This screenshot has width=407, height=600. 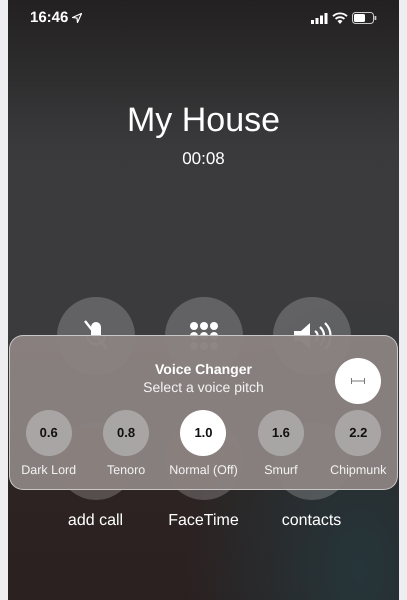 What do you see at coordinates (203, 159) in the screenshot?
I see `call-duration: 00:08` at bounding box center [203, 159].